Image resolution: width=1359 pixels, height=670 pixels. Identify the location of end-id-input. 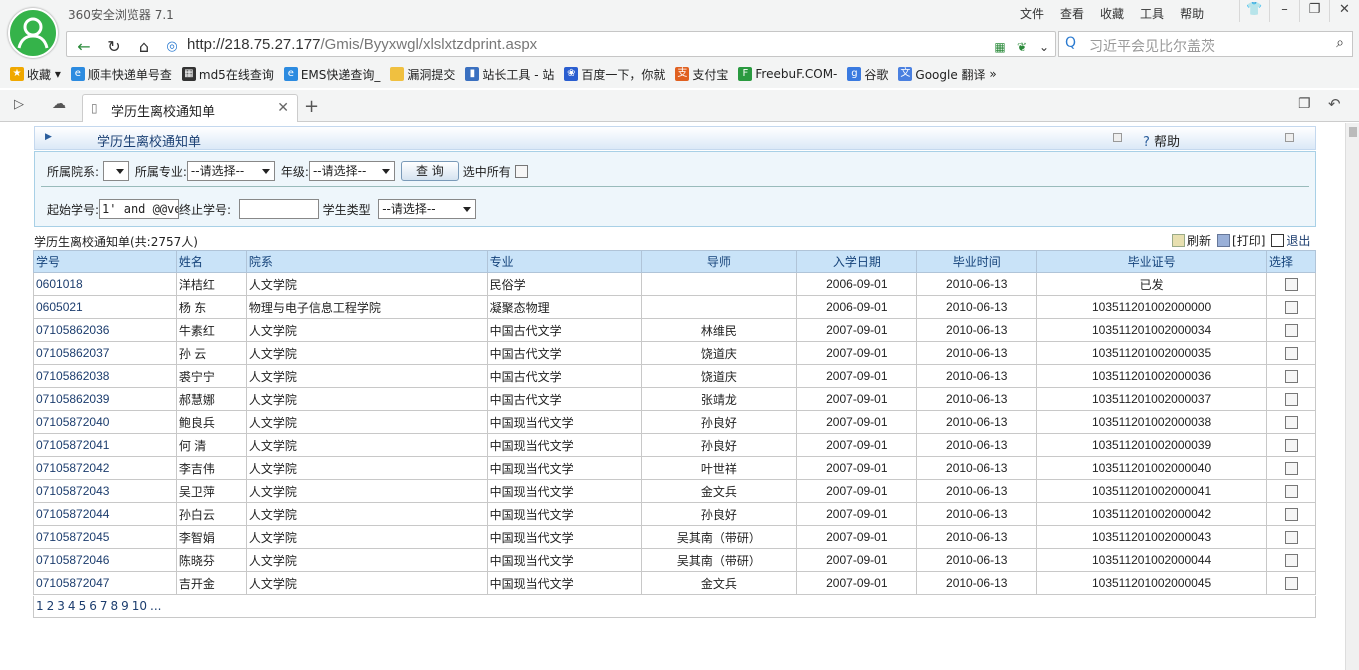
(278, 209).